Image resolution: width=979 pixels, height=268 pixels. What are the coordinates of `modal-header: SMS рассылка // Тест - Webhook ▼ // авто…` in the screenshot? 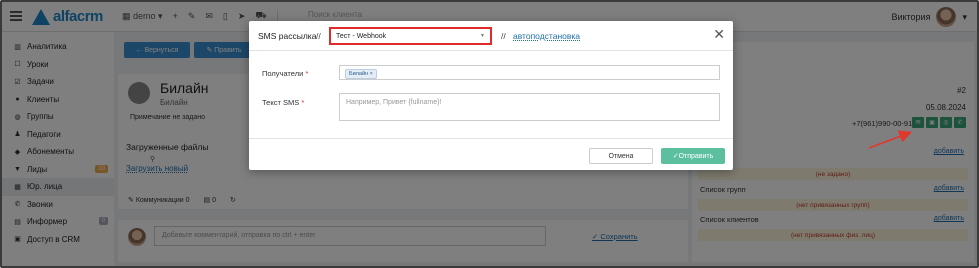 It's located at (491, 36).